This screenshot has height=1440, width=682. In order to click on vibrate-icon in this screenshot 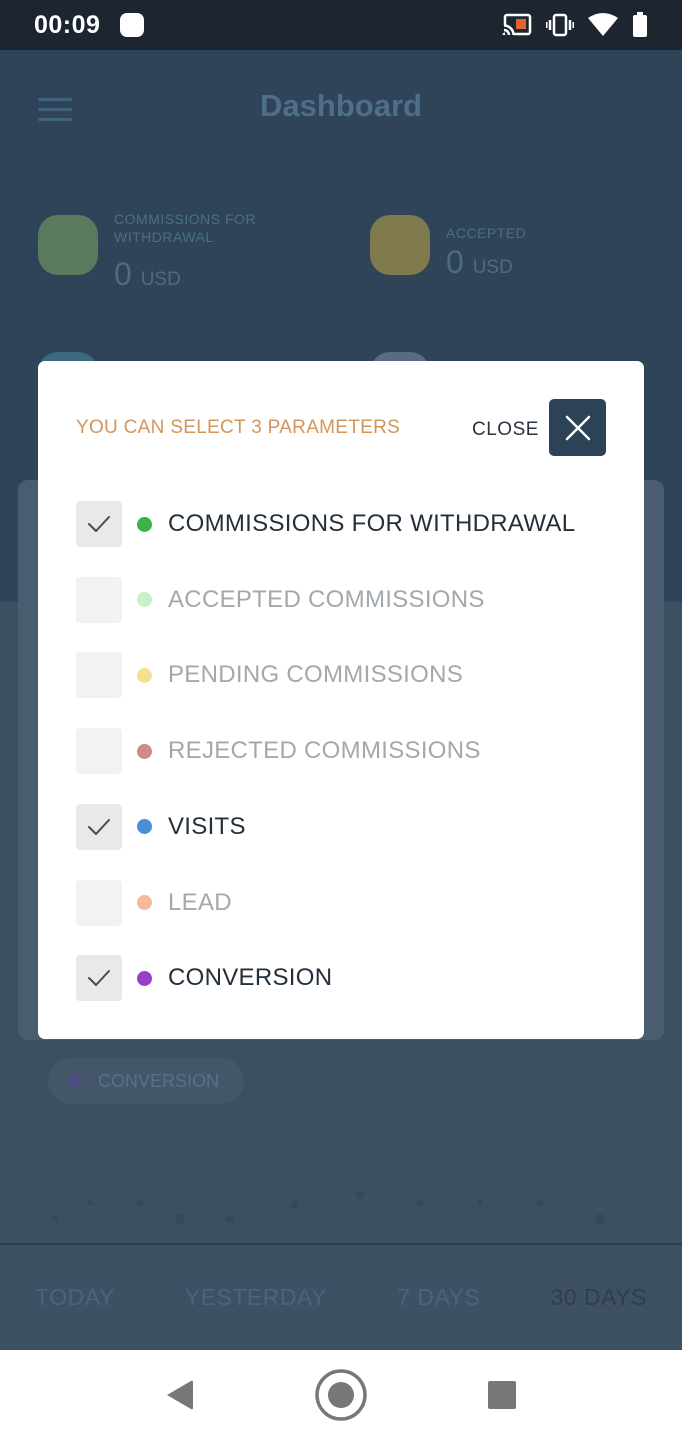, I will do `click(560, 25)`.